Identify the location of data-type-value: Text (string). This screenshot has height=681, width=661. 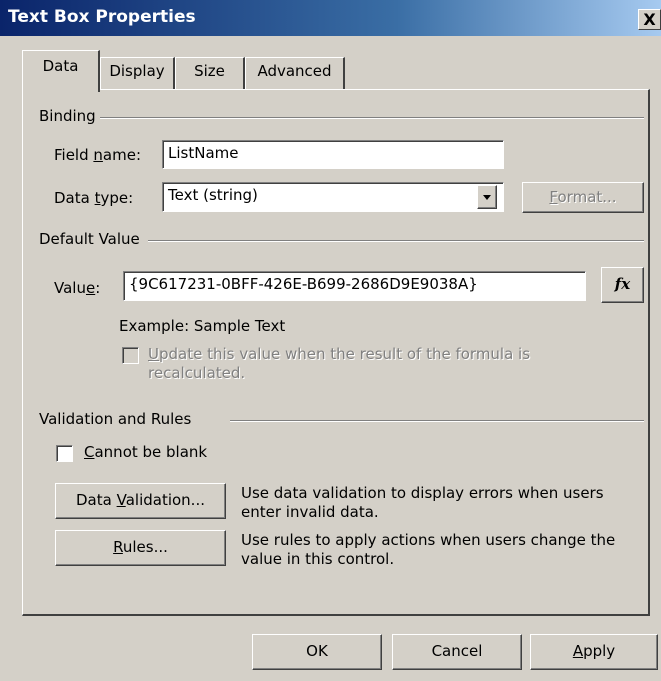
(213, 195).